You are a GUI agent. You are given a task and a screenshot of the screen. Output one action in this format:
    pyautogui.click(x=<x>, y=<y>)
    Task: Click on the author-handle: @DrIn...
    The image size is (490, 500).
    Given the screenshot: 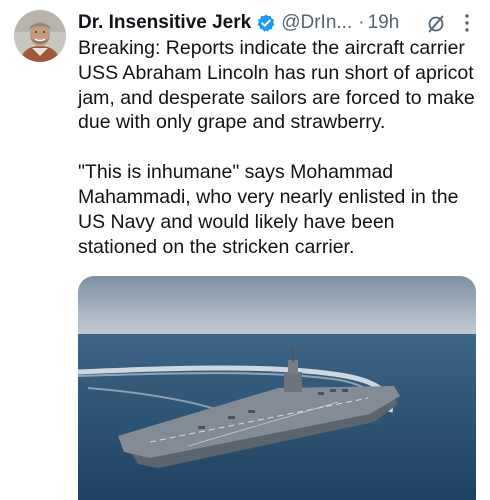 What is the action you would take?
    pyautogui.click(x=316, y=23)
    